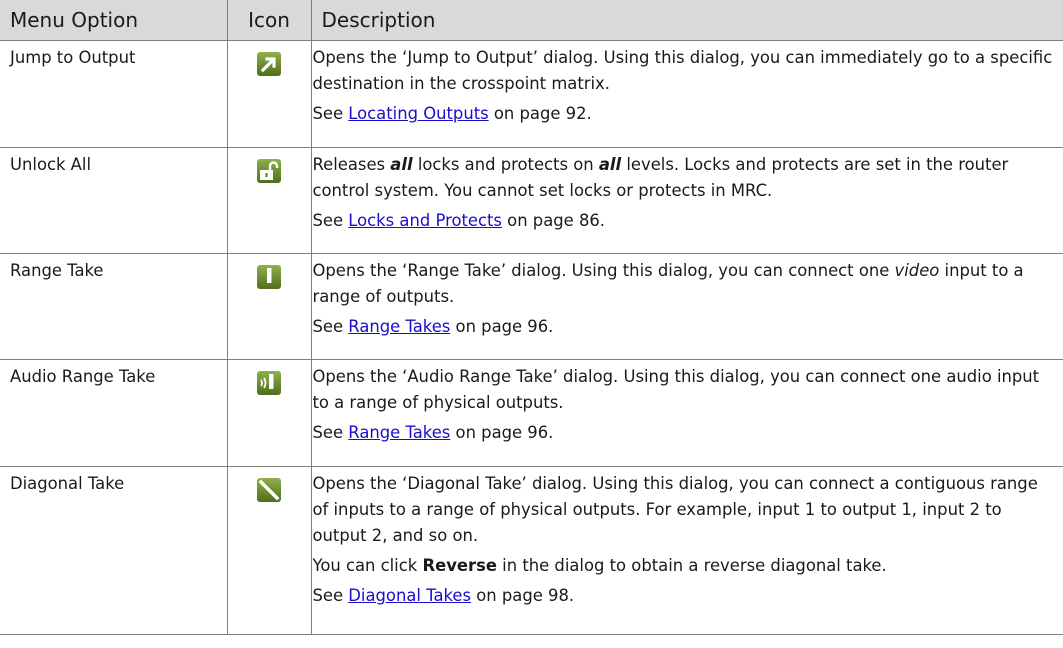 The image size is (1063, 648). I want to click on range-take-icon, so click(269, 277).